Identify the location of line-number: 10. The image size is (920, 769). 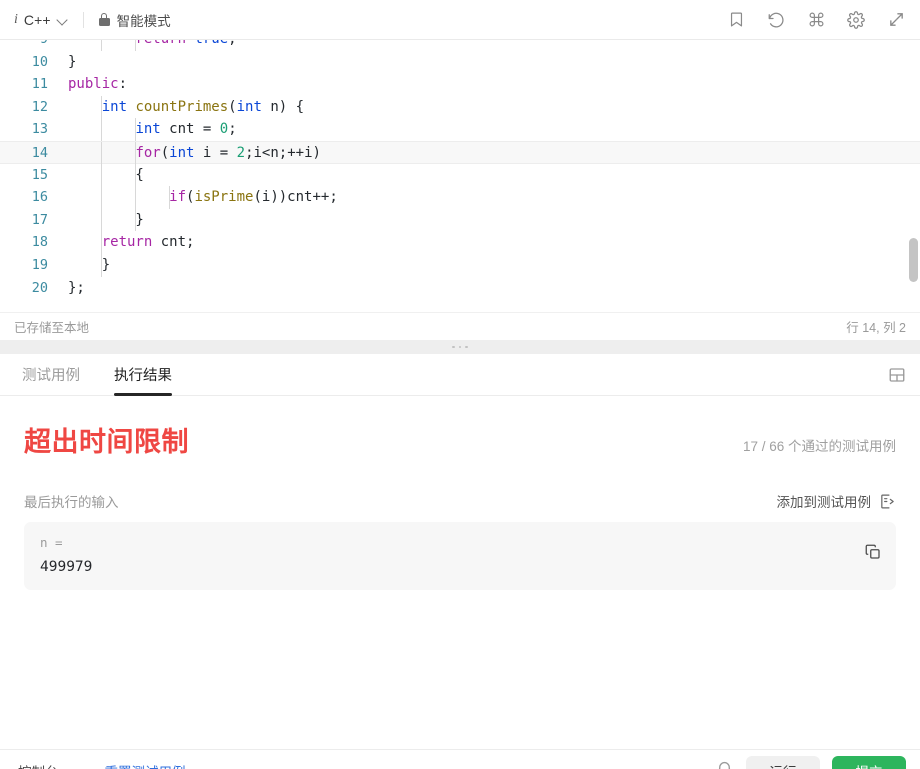
(39, 61).